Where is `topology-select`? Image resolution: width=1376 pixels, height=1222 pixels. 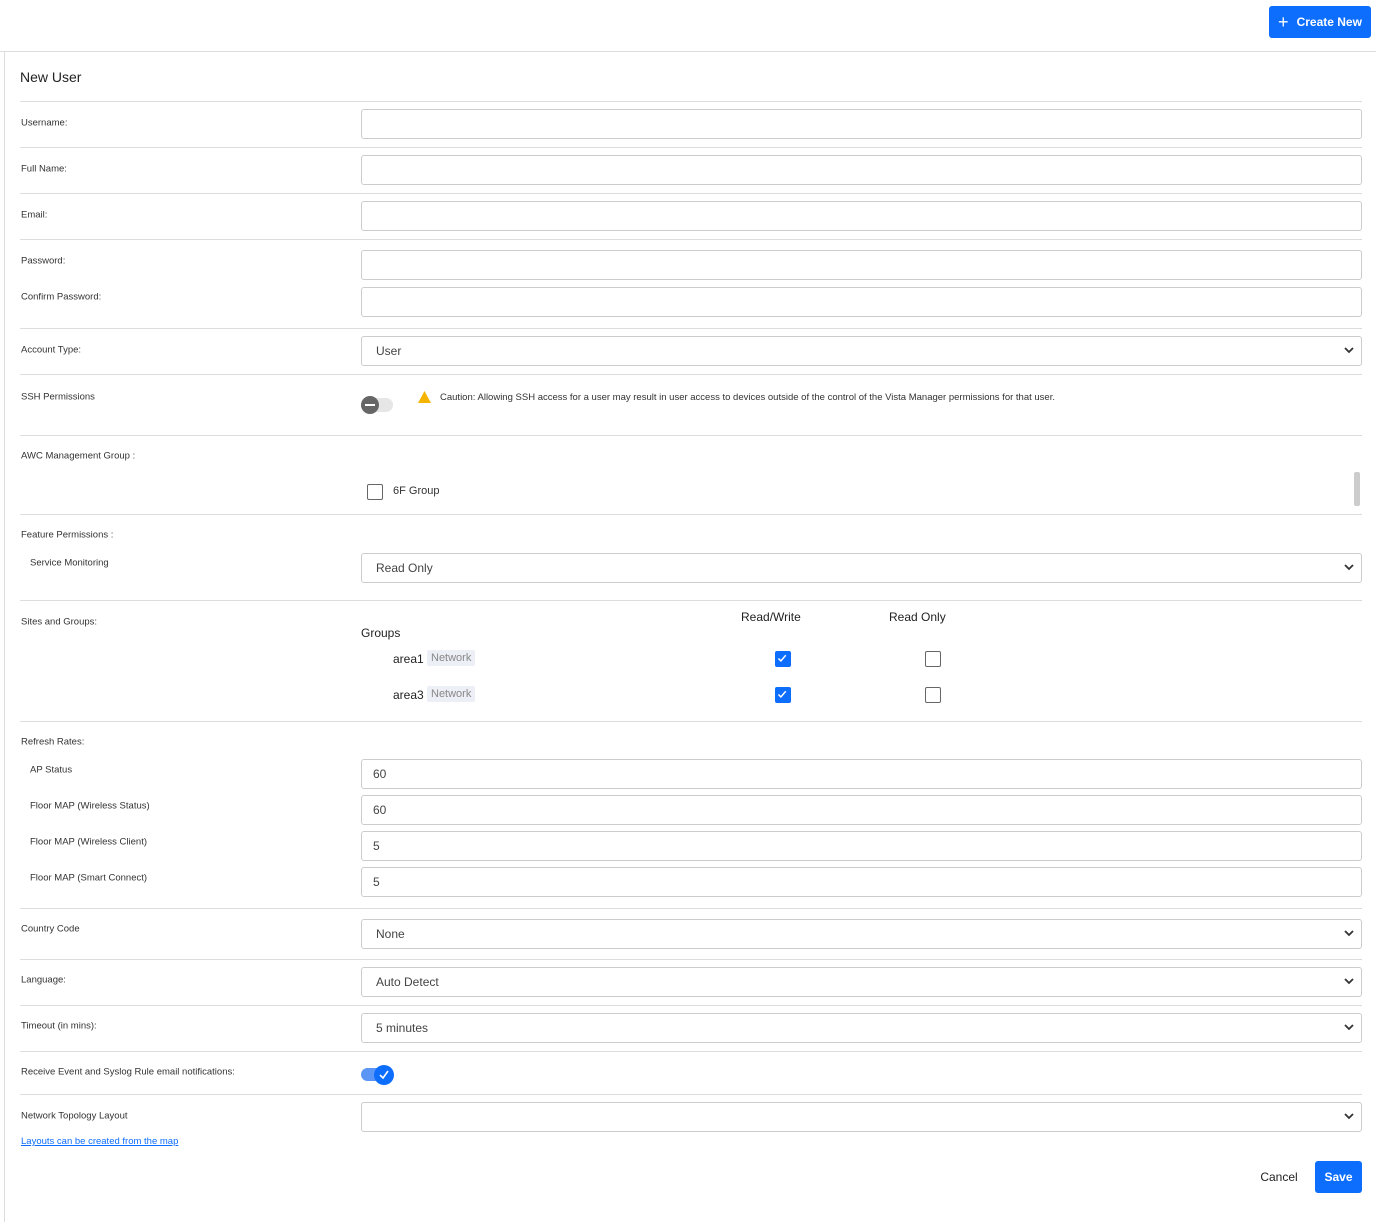 topology-select is located at coordinates (861, 1117).